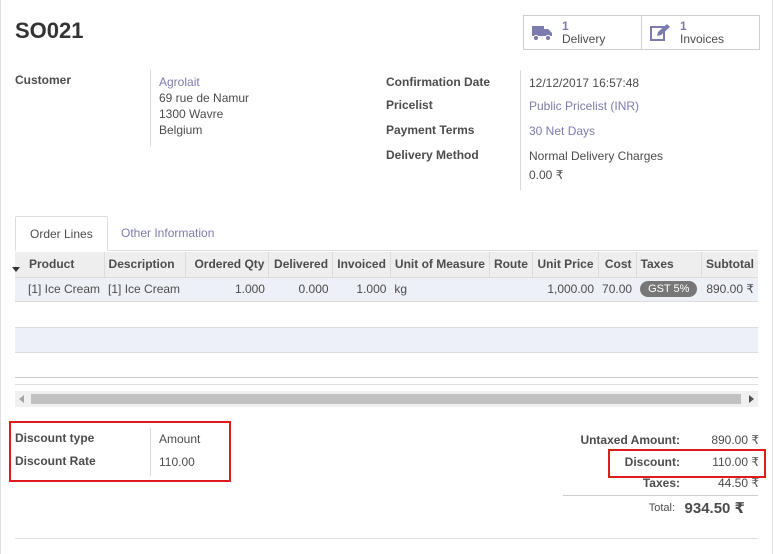 The width and height of the screenshot is (773, 554). I want to click on cell-description: [1] Ice Cream, so click(145, 289).